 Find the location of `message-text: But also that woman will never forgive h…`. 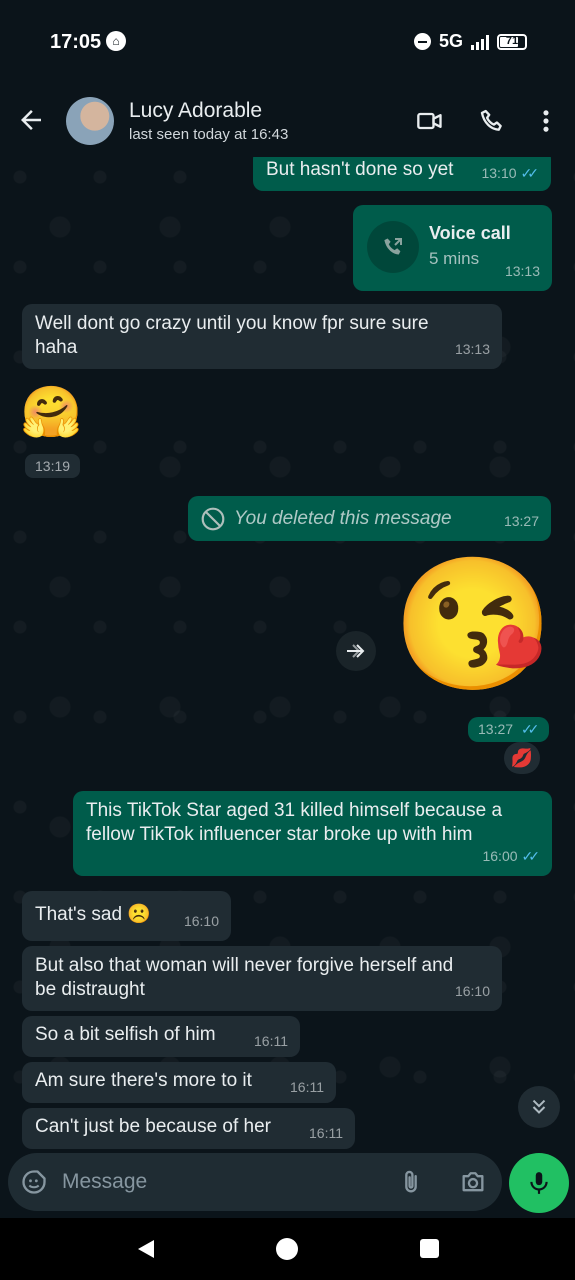

message-text: But also that woman will never forgive h… is located at coordinates (244, 977).